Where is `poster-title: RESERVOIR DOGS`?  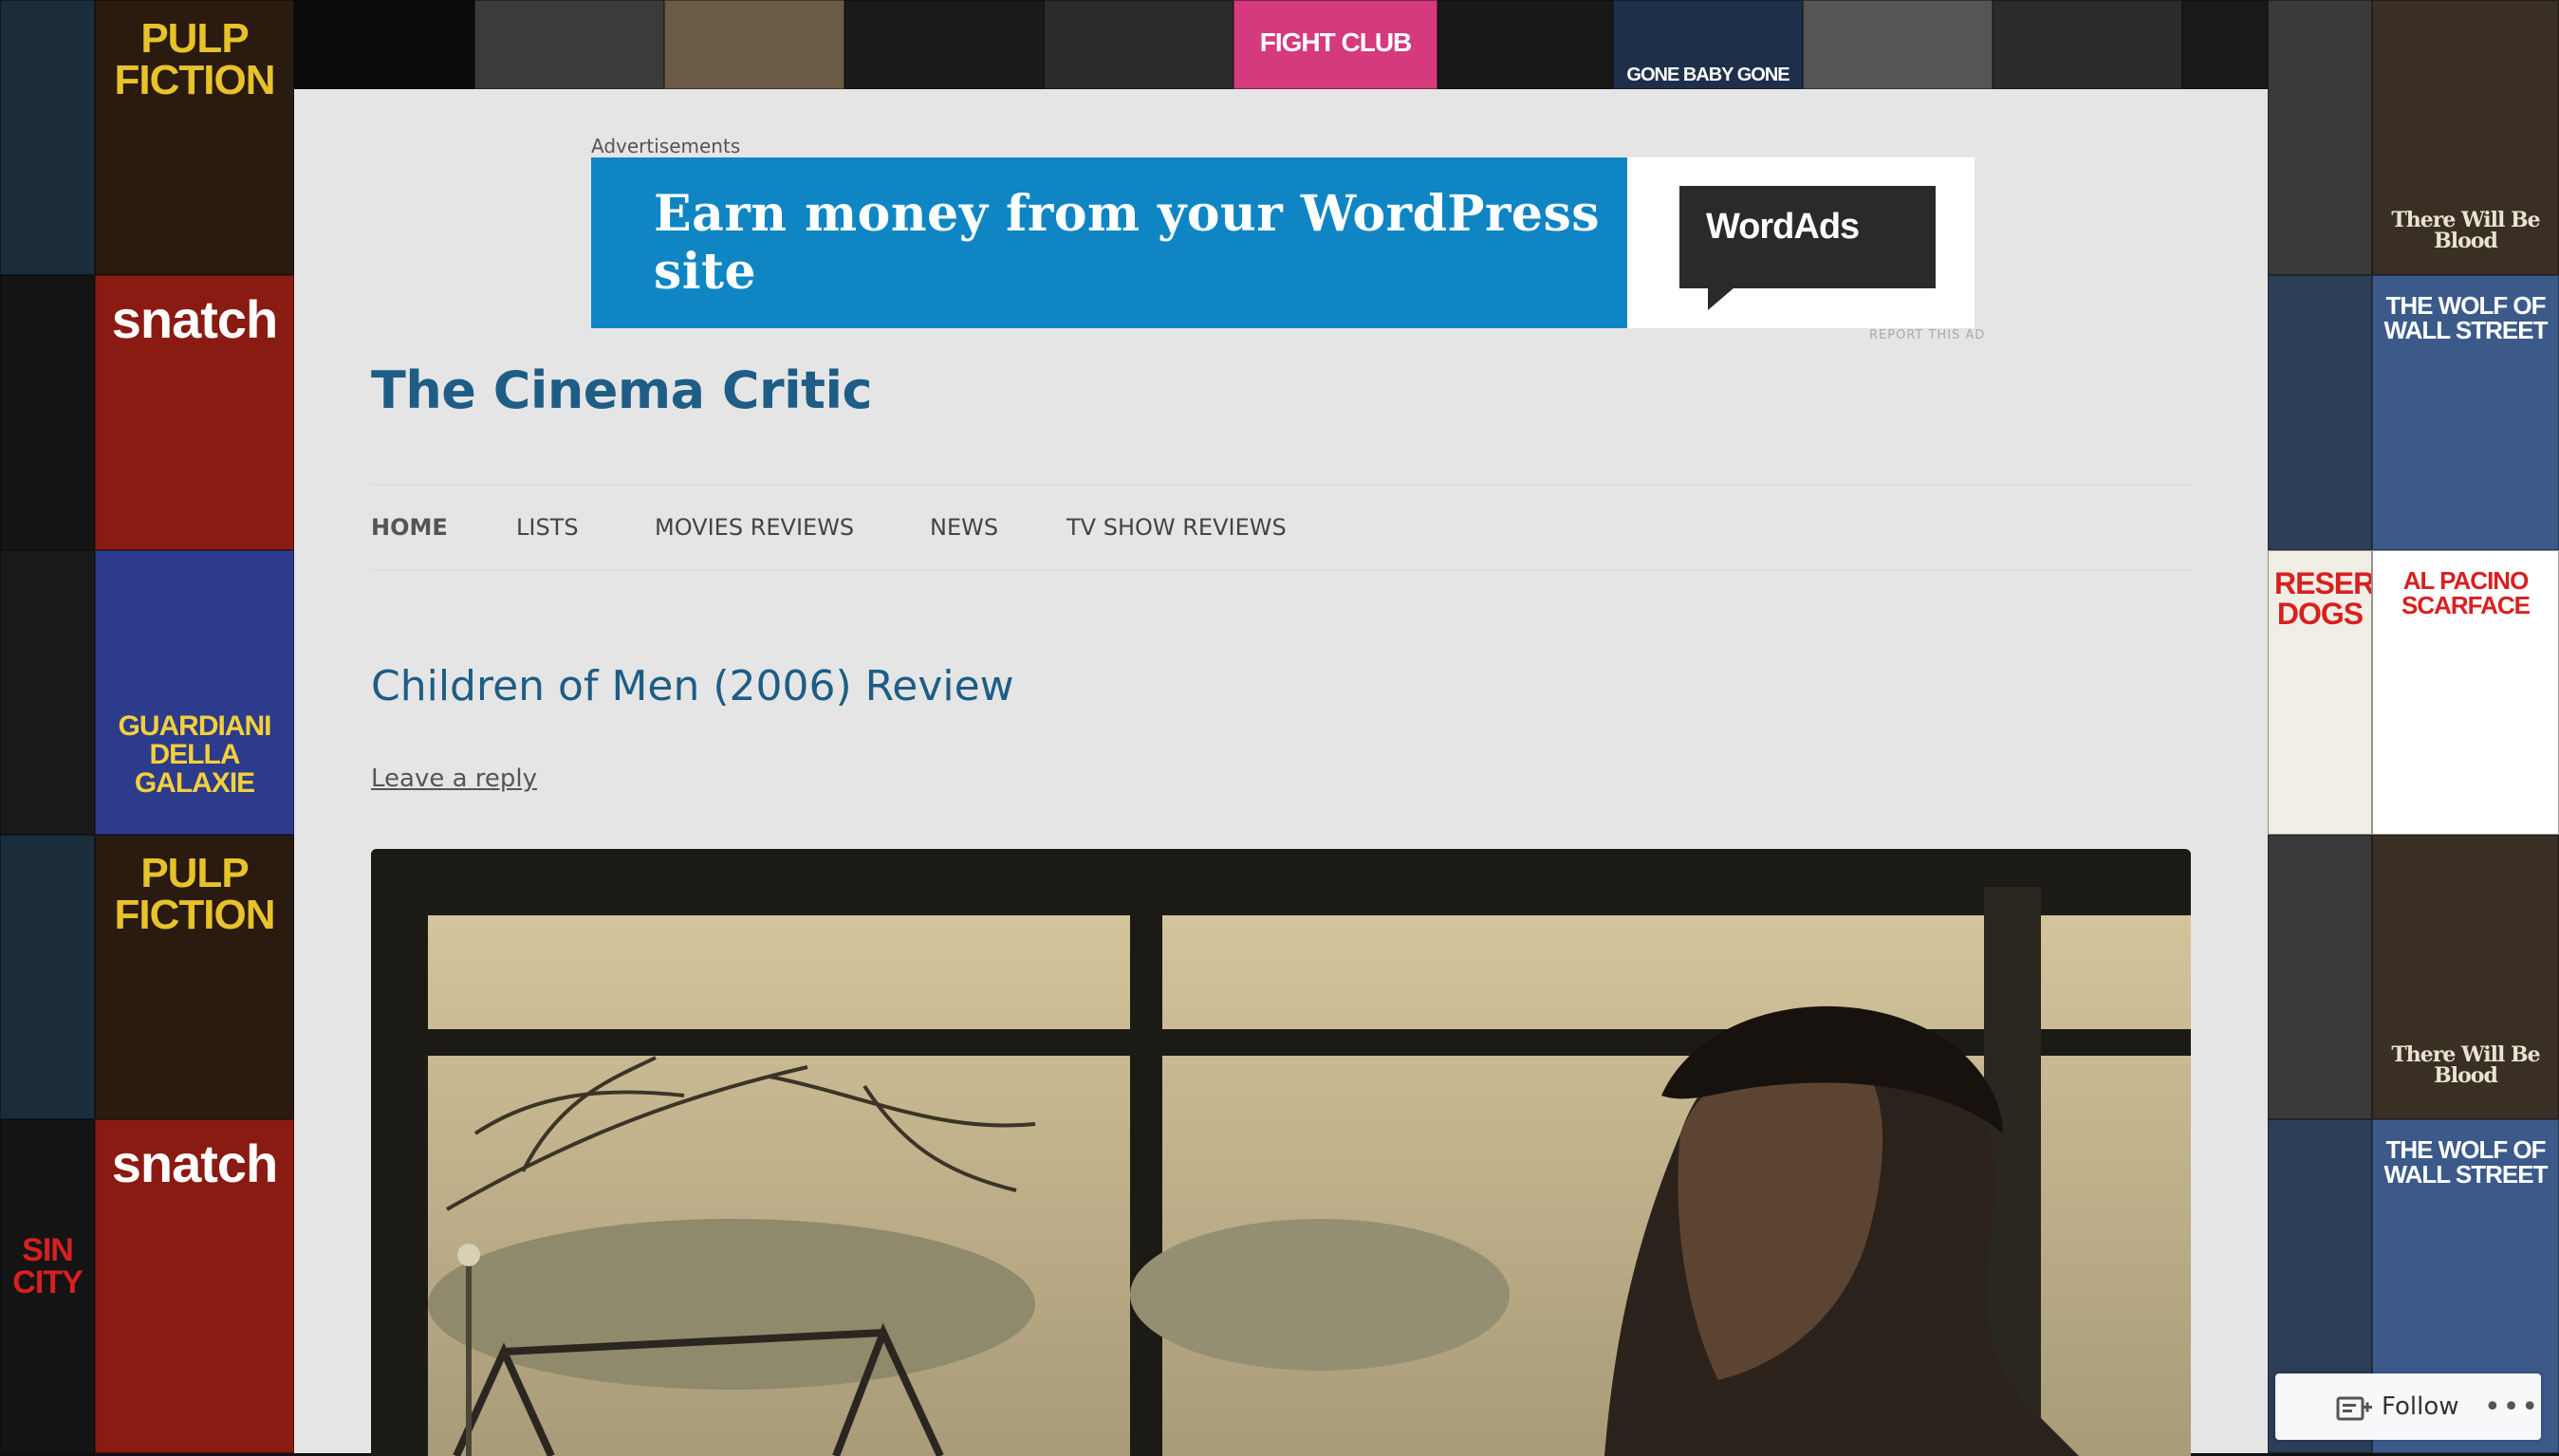
poster-title: RESERVOIR DOGS is located at coordinates (2323, 598).